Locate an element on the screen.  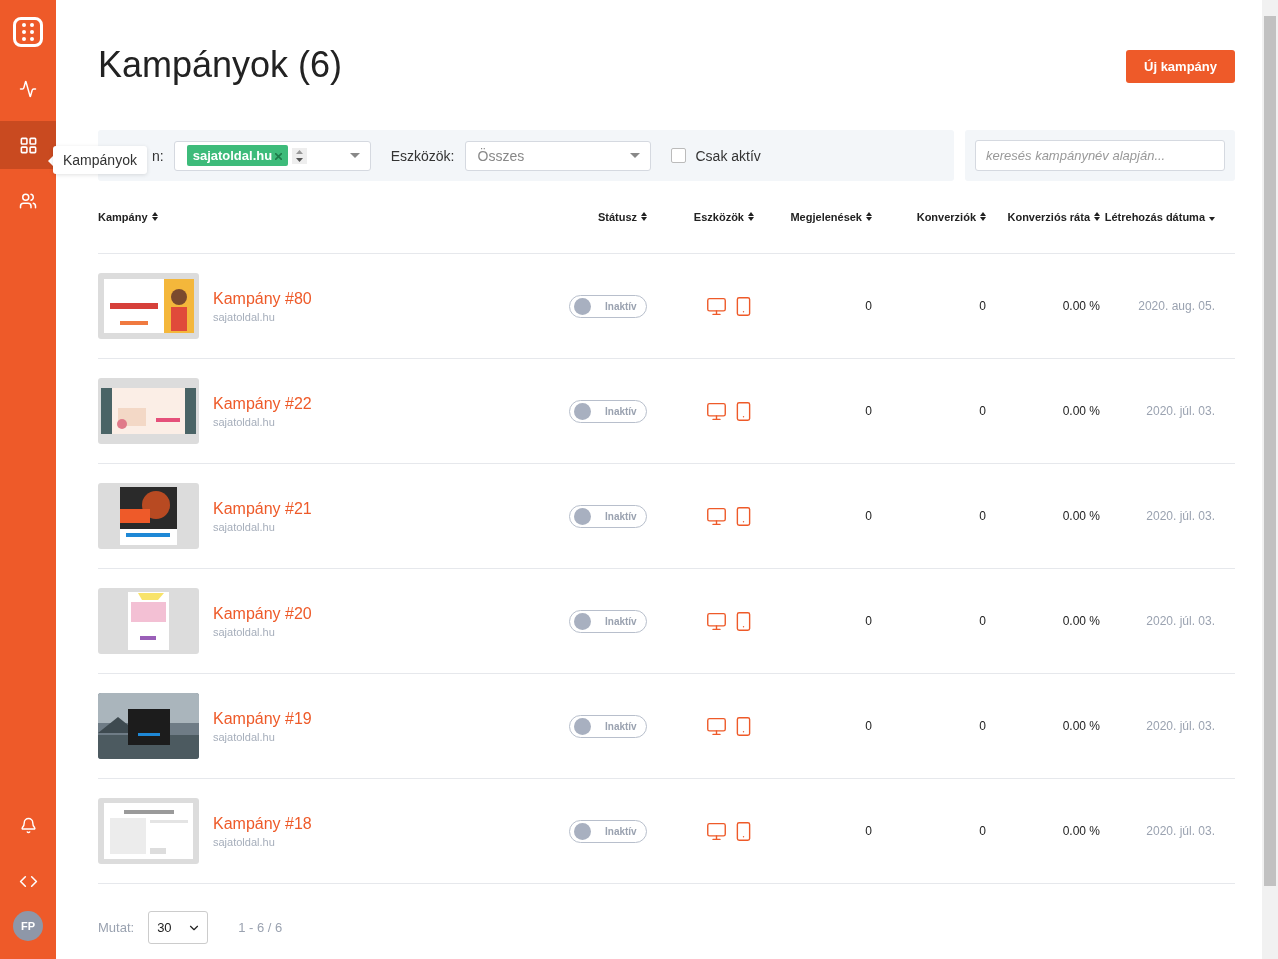
checkbox is located at coordinates (678, 155).